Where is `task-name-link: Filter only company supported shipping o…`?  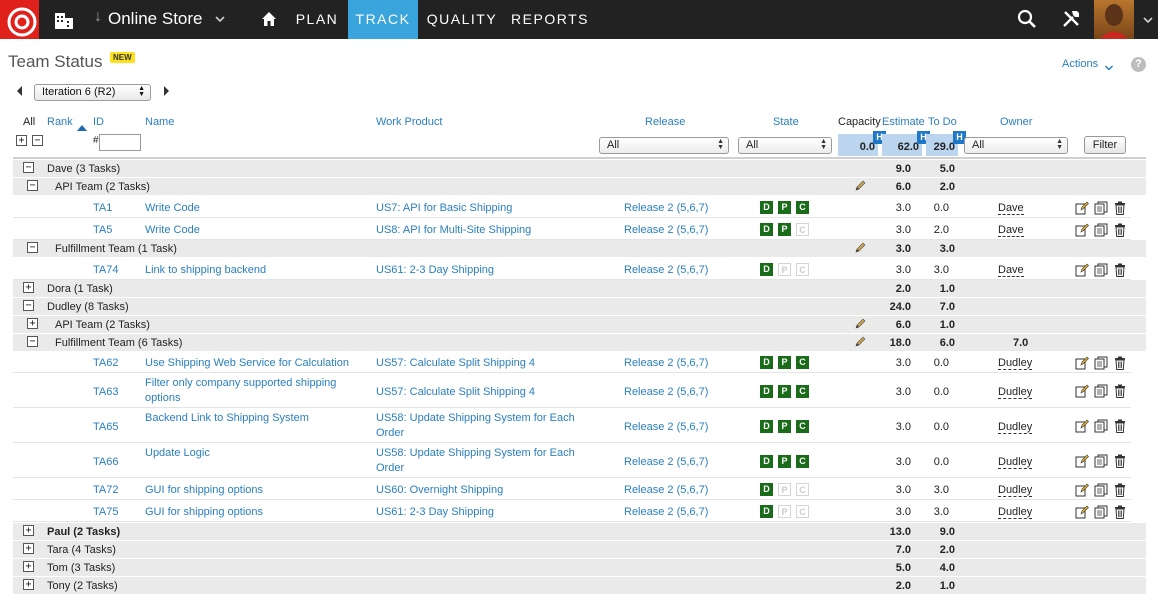
task-name-link: Filter only company supported shipping o… is located at coordinates (257, 391).